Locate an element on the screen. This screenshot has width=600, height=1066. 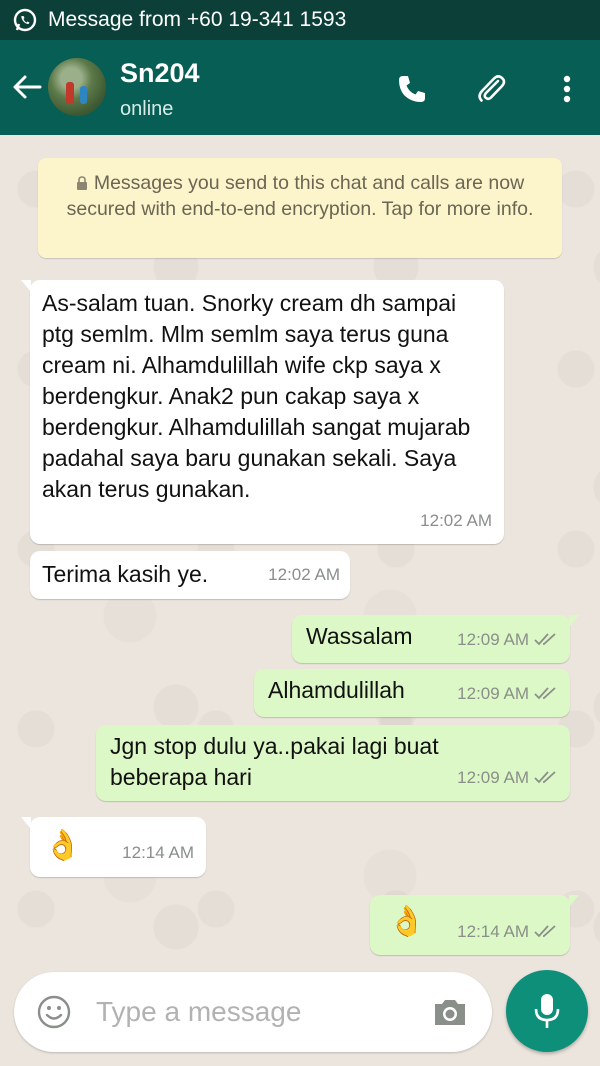
message-bubble-outgoing: Wassalam 12:09 AM is located at coordinates (435, 639).